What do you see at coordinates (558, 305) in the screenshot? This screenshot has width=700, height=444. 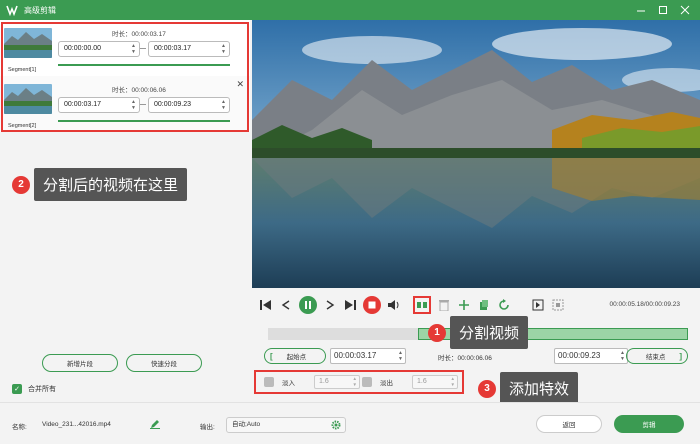 I see `set-end-point-icon` at bounding box center [558, 305].